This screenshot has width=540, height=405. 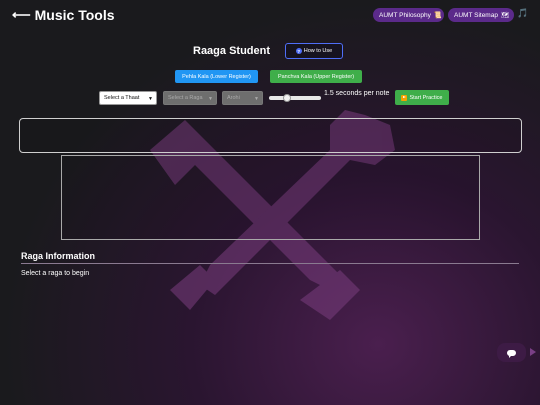 I want to click on how-to-use-button: ? How to Use, so click(x=314, y=51).